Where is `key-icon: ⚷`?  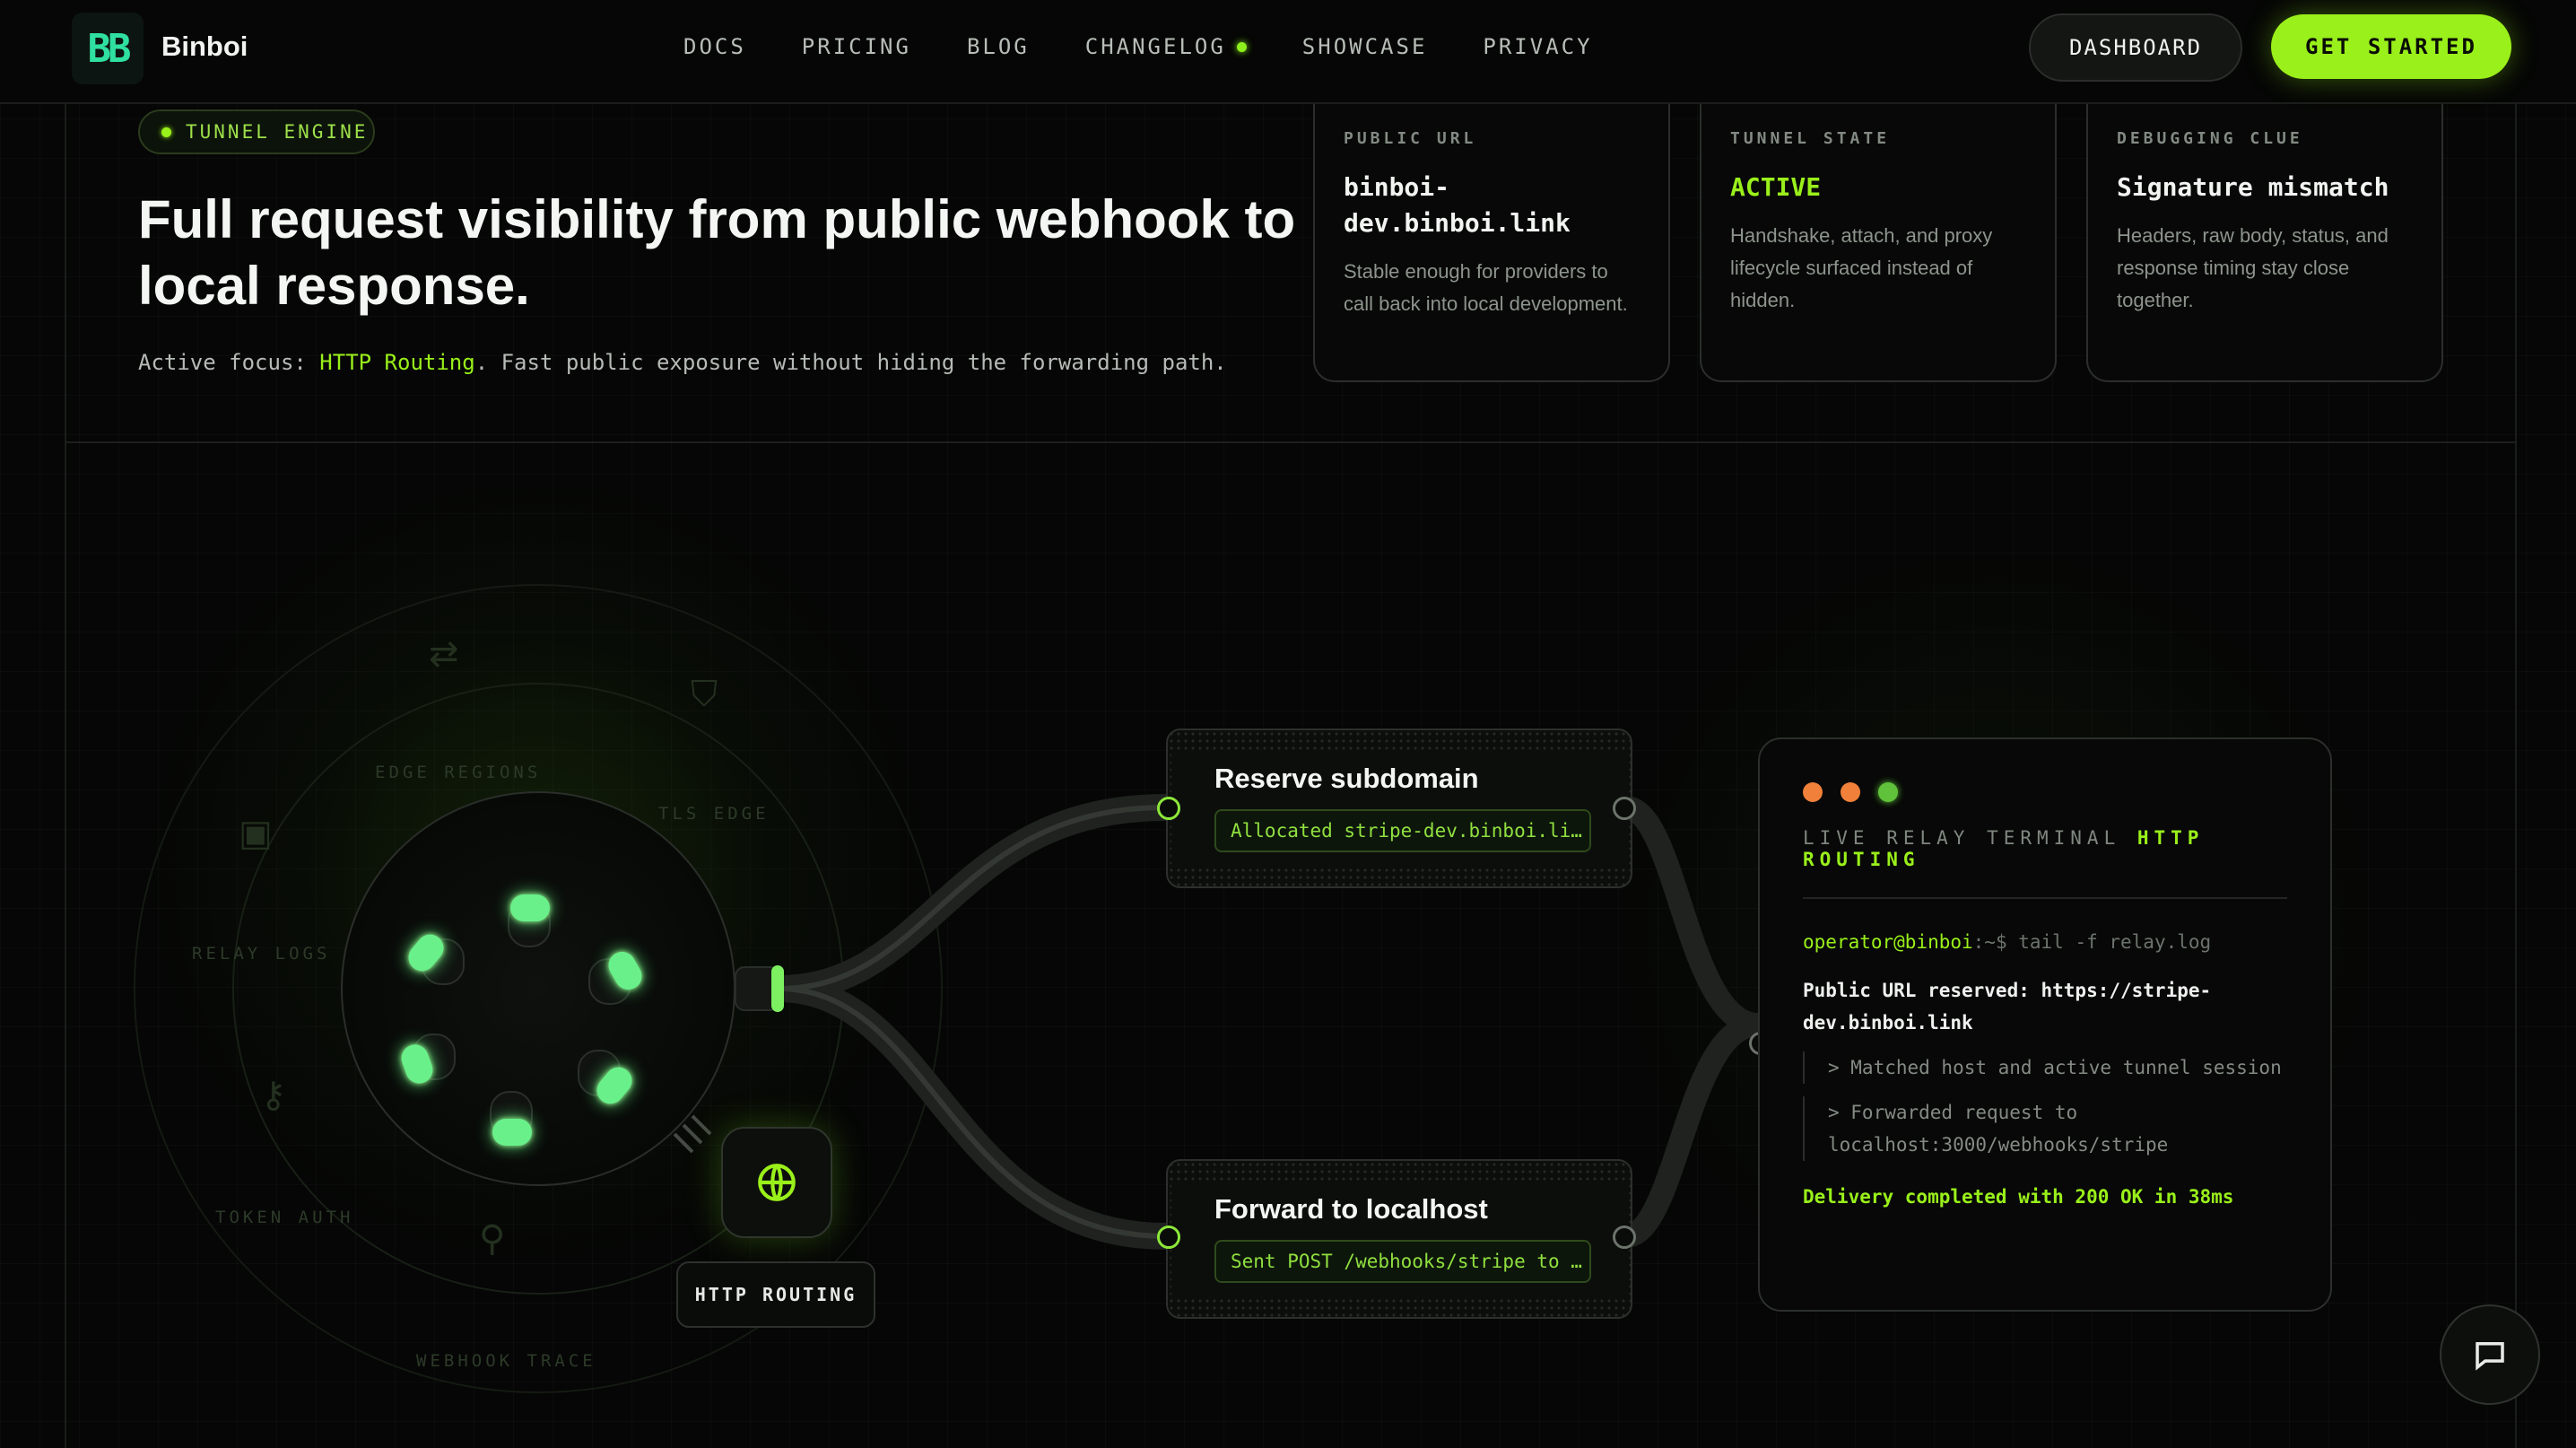
key-icon: ⚷ is located at coordinates (273, 1095).